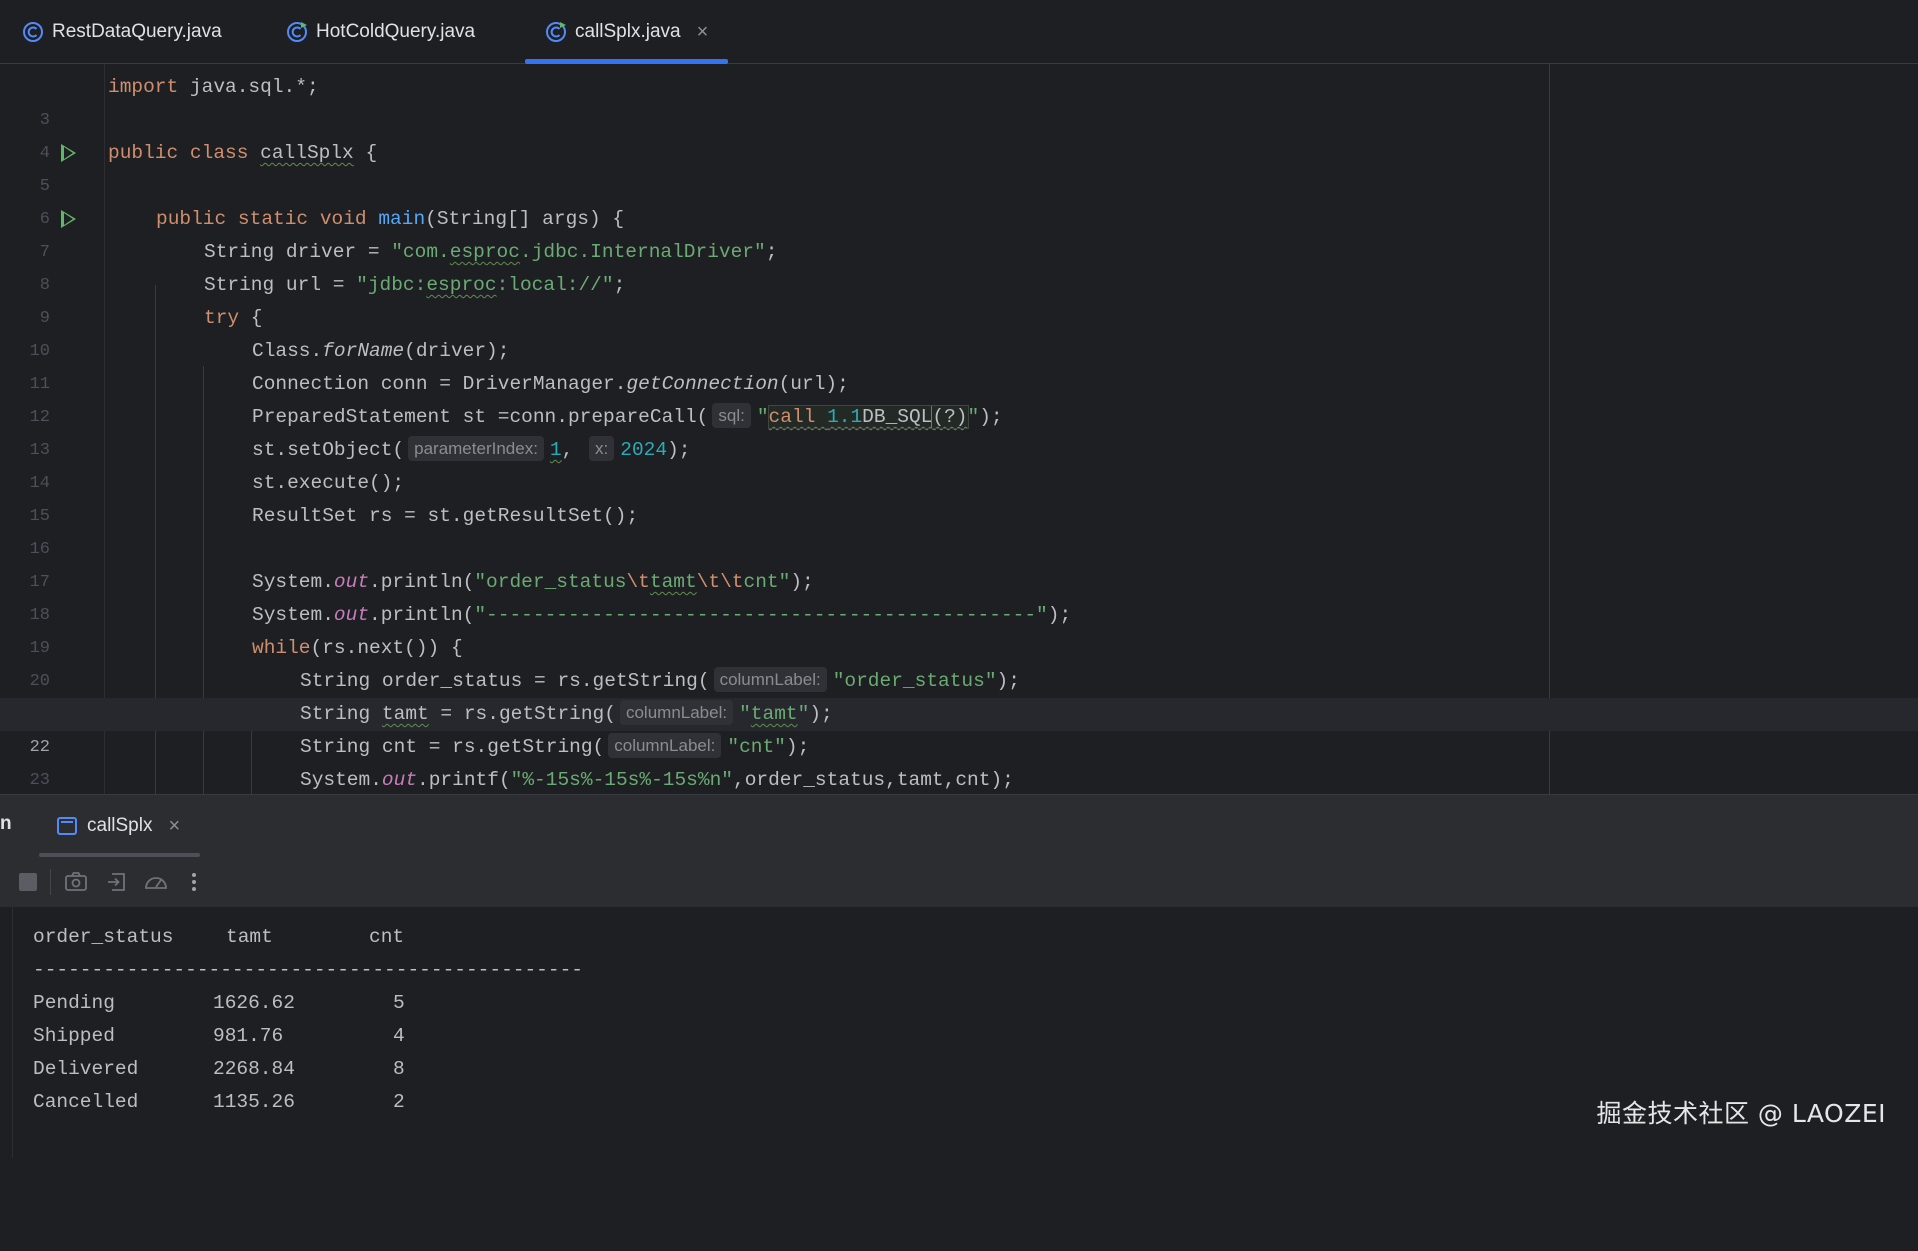 This screenshot has height=1251, width=1918. Describe the element at coordinates (556, 32) in the screenshot. I see `java-runnable-class-icon` at that location.